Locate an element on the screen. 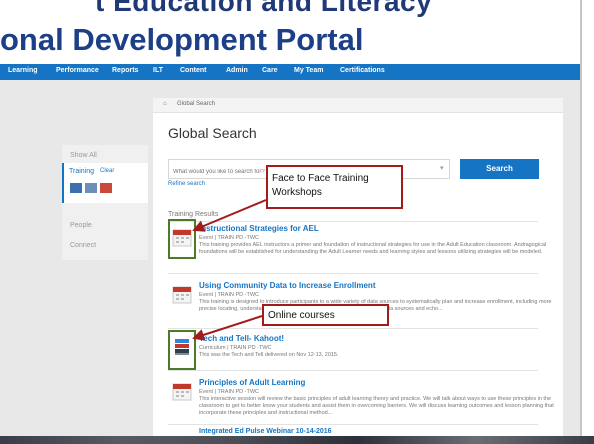  results-header: Training Results is located at coordinates (193, 214).